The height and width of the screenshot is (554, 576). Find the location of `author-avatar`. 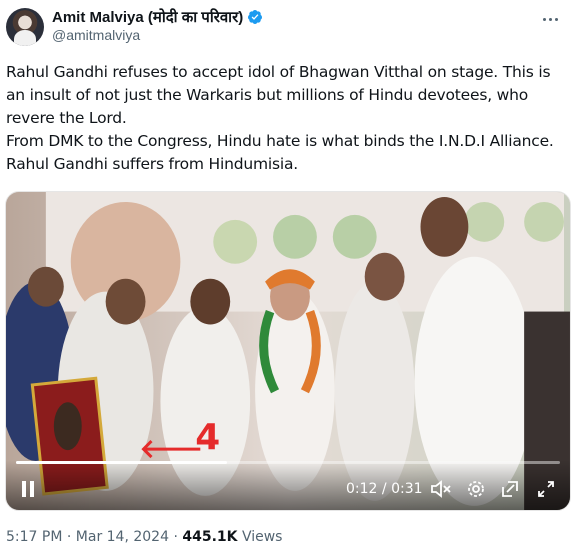

author-avatar is located at coordinates (25, 27).